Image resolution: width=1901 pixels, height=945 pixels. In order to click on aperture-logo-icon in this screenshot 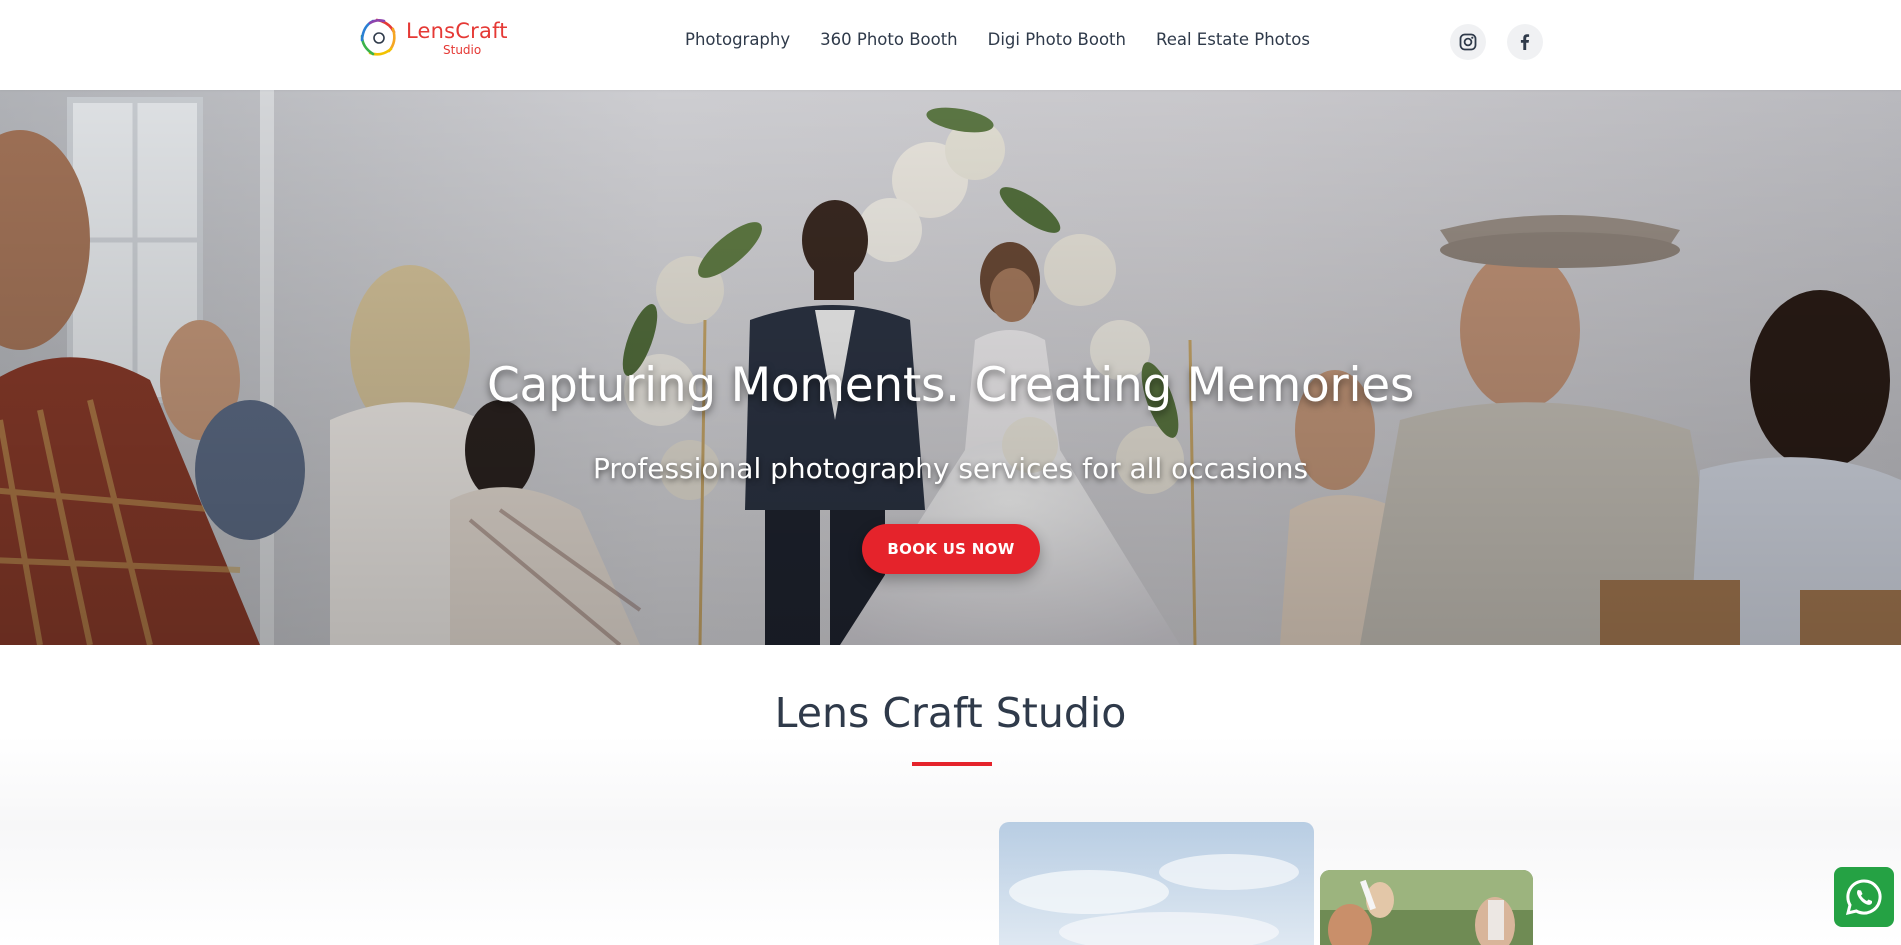, I will do `click(378, 37)`.